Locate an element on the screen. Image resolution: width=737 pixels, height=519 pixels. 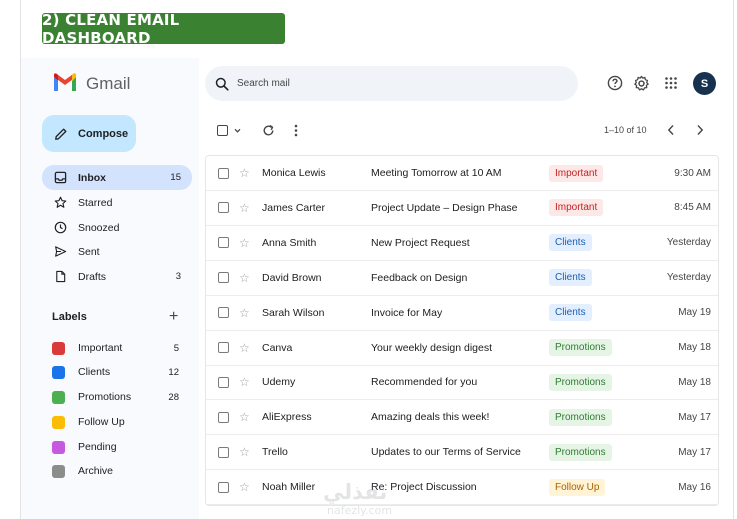
search-icon is located at coordinates (222, 84).